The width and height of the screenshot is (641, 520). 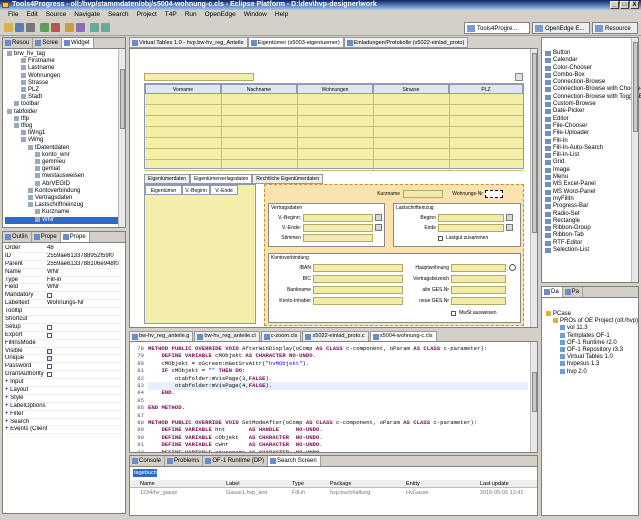 What do you see at coordinates (64, 112) in the screenshot?
I see `tree-node: tabfolder` at bounding box center [64, 112].